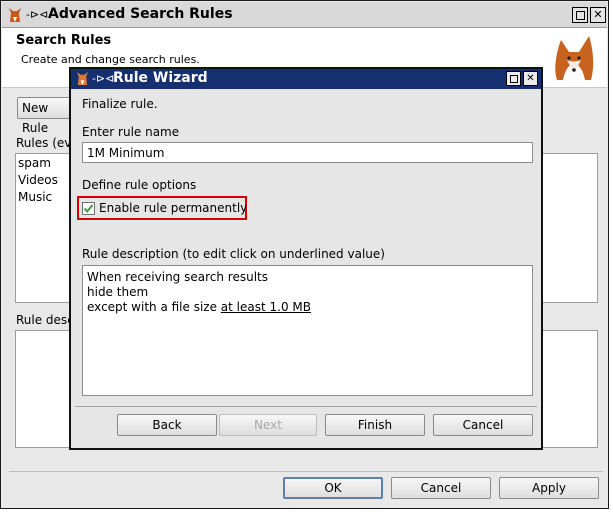 This screenshot has height=515, width=613. Describe the element at coordinates (120, 104) in the screenshot. I see `wizard-step-text: Finalize rule.` at that location.